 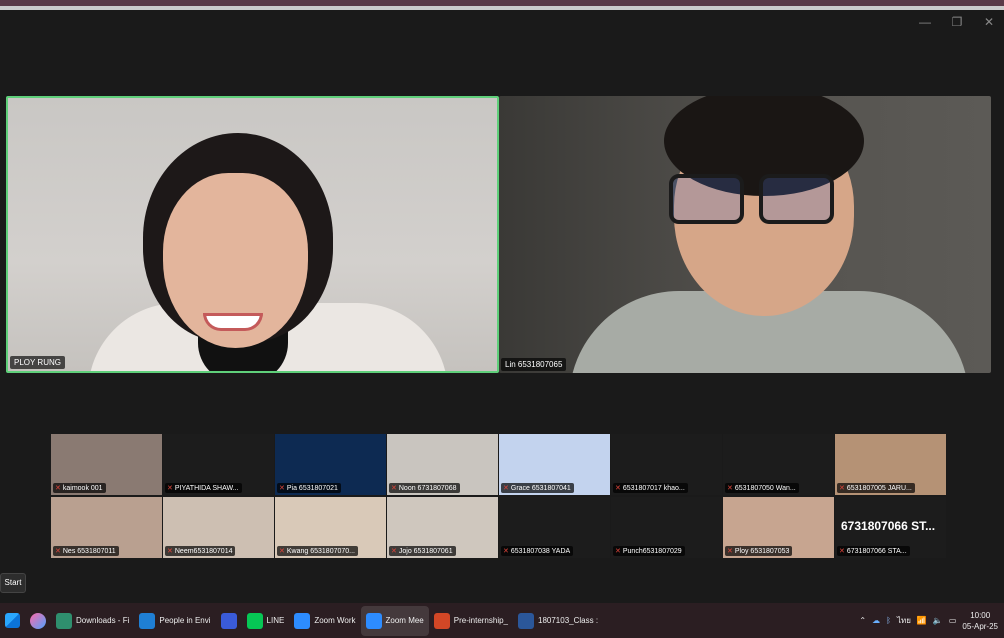 I want to click on participant-thumbnail: ✕ Pia 6531807021, so click(x=330, y=464).